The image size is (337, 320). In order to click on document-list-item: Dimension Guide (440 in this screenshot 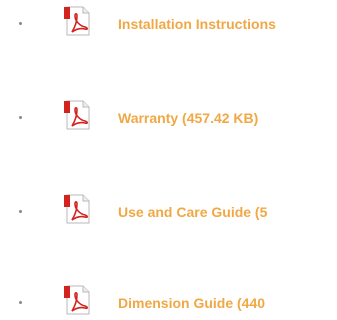, I will do `click(168, 302)`.